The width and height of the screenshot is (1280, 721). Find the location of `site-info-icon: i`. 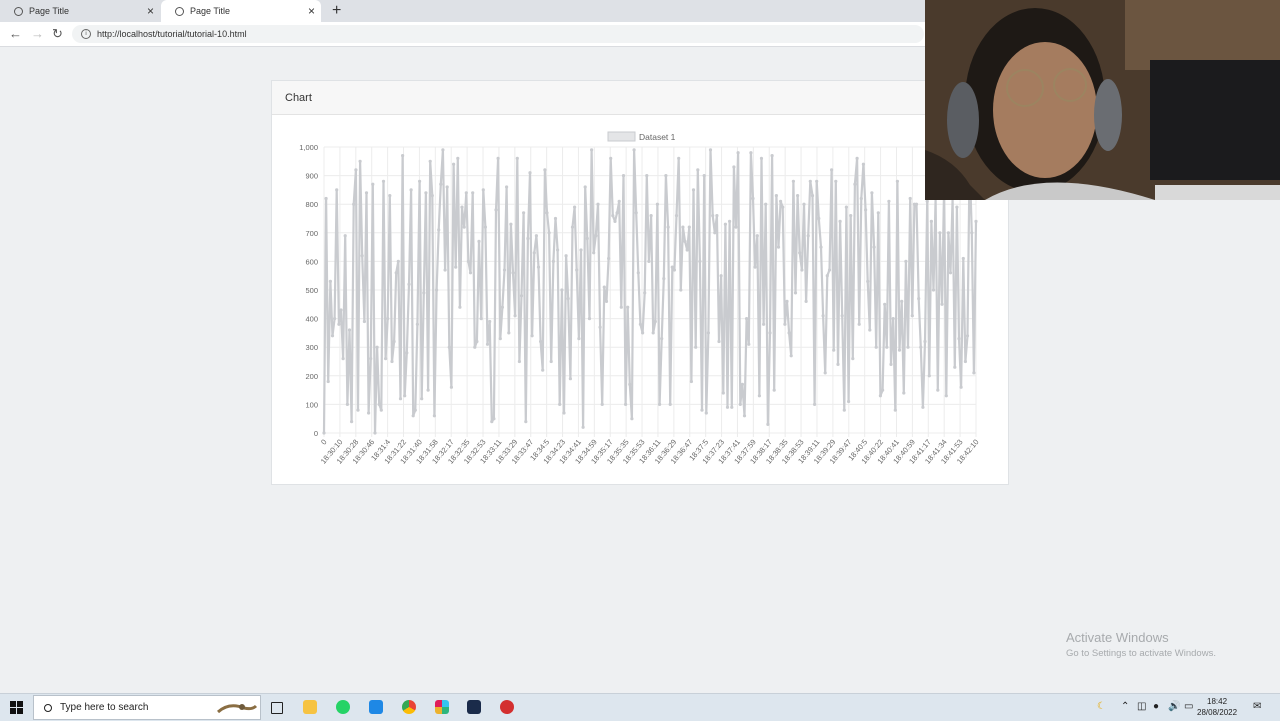

site-info-icon: i is located at coordinates (86, 34).